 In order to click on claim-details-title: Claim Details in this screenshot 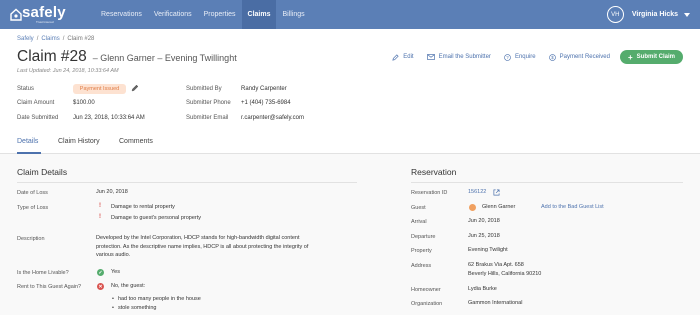, I will do `click(42, 172)`.